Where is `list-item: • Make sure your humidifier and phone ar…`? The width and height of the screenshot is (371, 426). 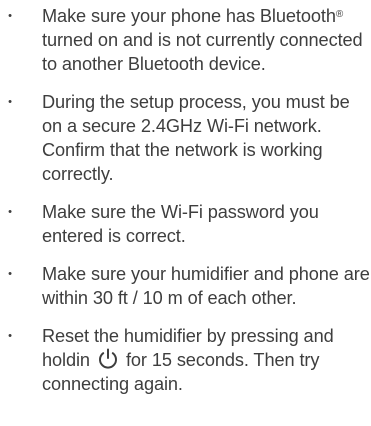 list-item: • Make sure your humidifier and phone ar… is located at coordinates (185, 286).